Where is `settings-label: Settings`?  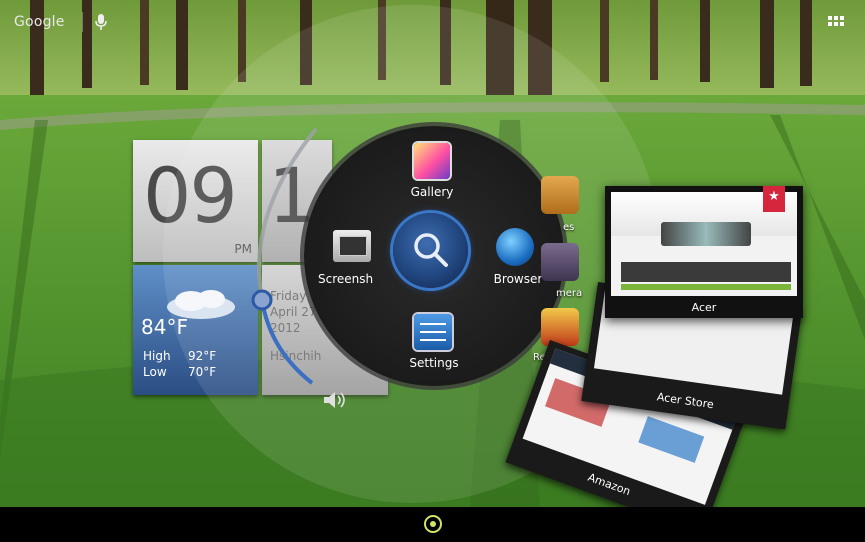 settings-label: Settings is located at coordinates (434, 363).